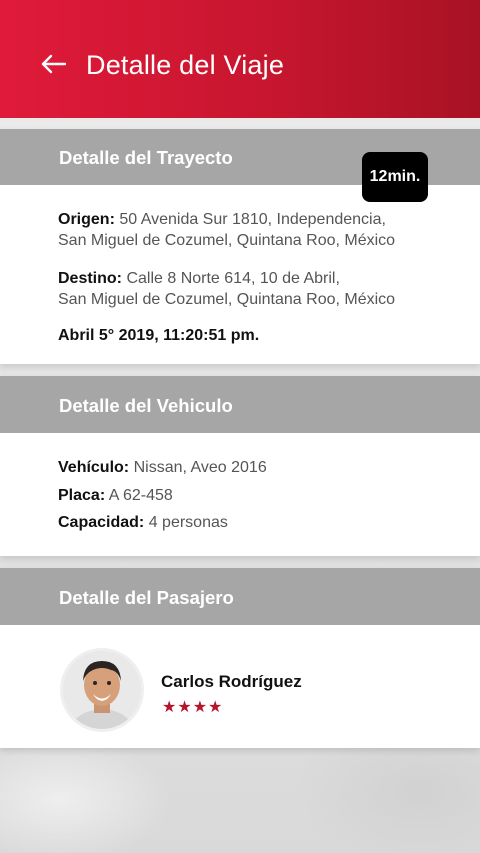  What do you see at coordinates (231, 681) in the screenshot?
I see `passenger-name: Carlos Rodríguez` at bounding box center [231, 681].